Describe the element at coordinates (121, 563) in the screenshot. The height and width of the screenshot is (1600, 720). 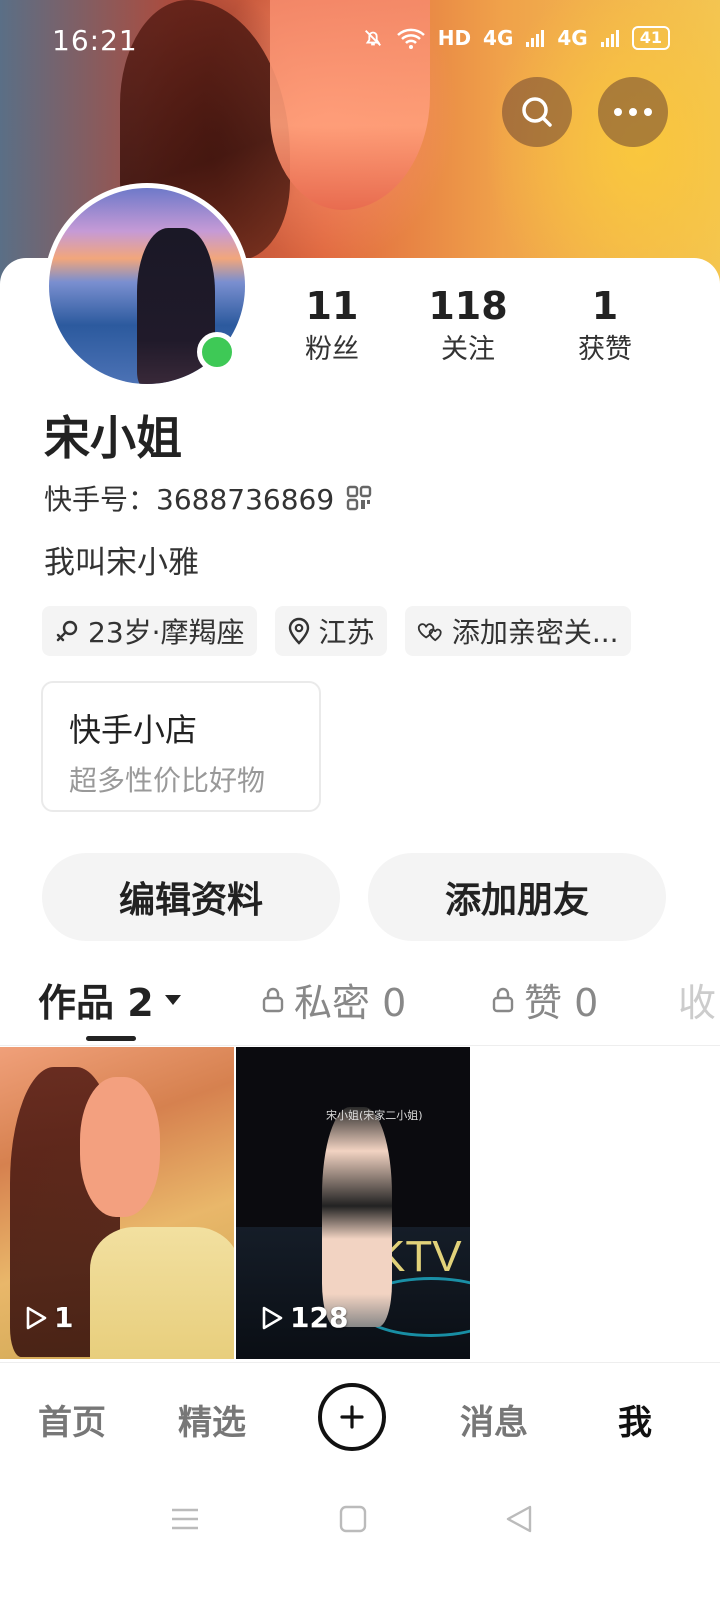
I see `bio: 我叫宋小雅` at that location.